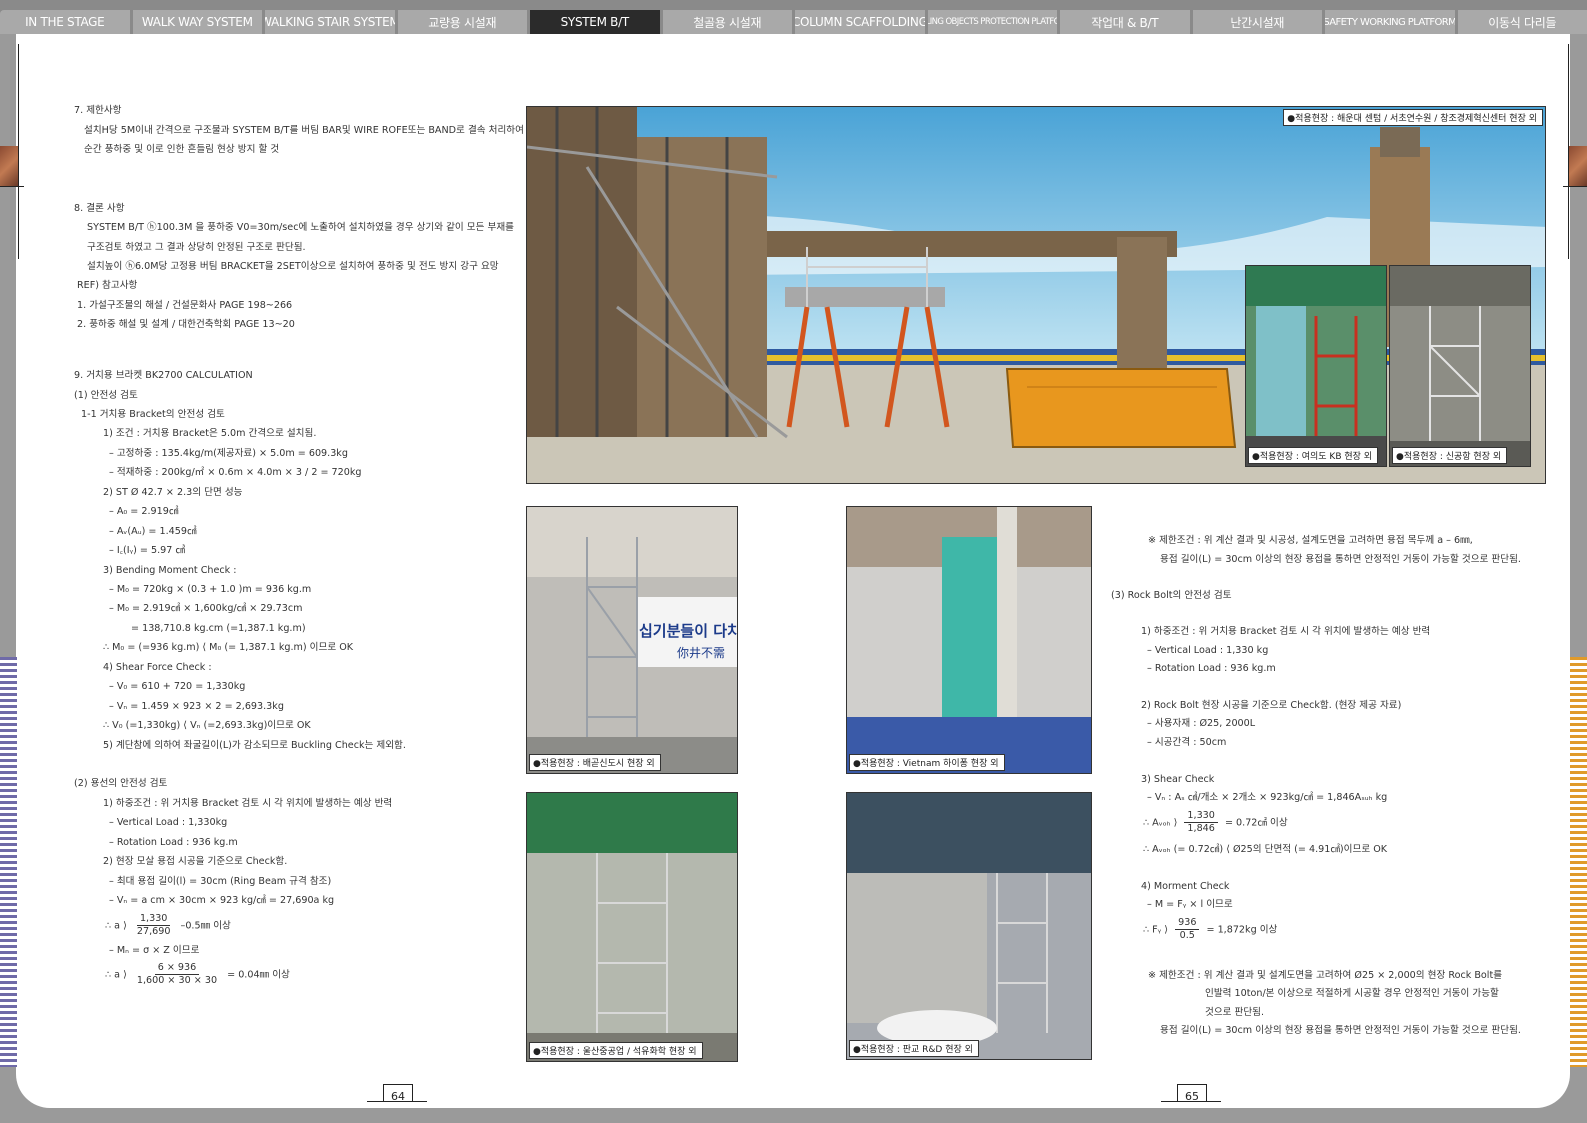 Image resolution: width=1587 pixels, height=1123 pixels. What do you see at coordinates (1125, 22) in the screenshot?
I see `tab-work-platform-bt: 작업대 & B/T` at bounding box center [1125, 22].